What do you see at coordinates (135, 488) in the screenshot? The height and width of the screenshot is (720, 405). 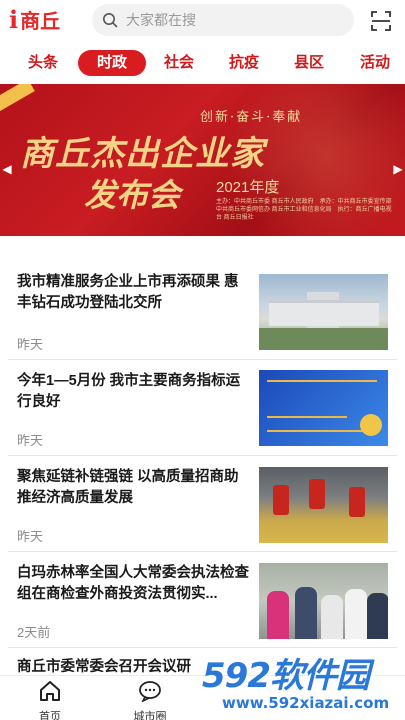 I see `news-title: 聚焦延链补链强链 以高质量招商助推经济高质量发展` at bounding box center [135, 488].